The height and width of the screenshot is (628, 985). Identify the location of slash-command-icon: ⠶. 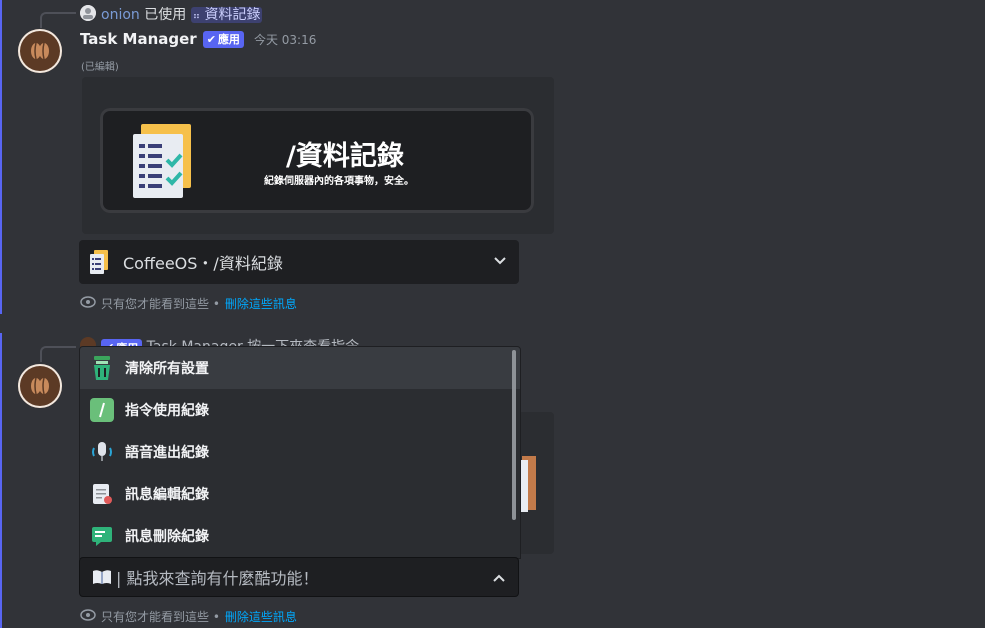
(196, 16).